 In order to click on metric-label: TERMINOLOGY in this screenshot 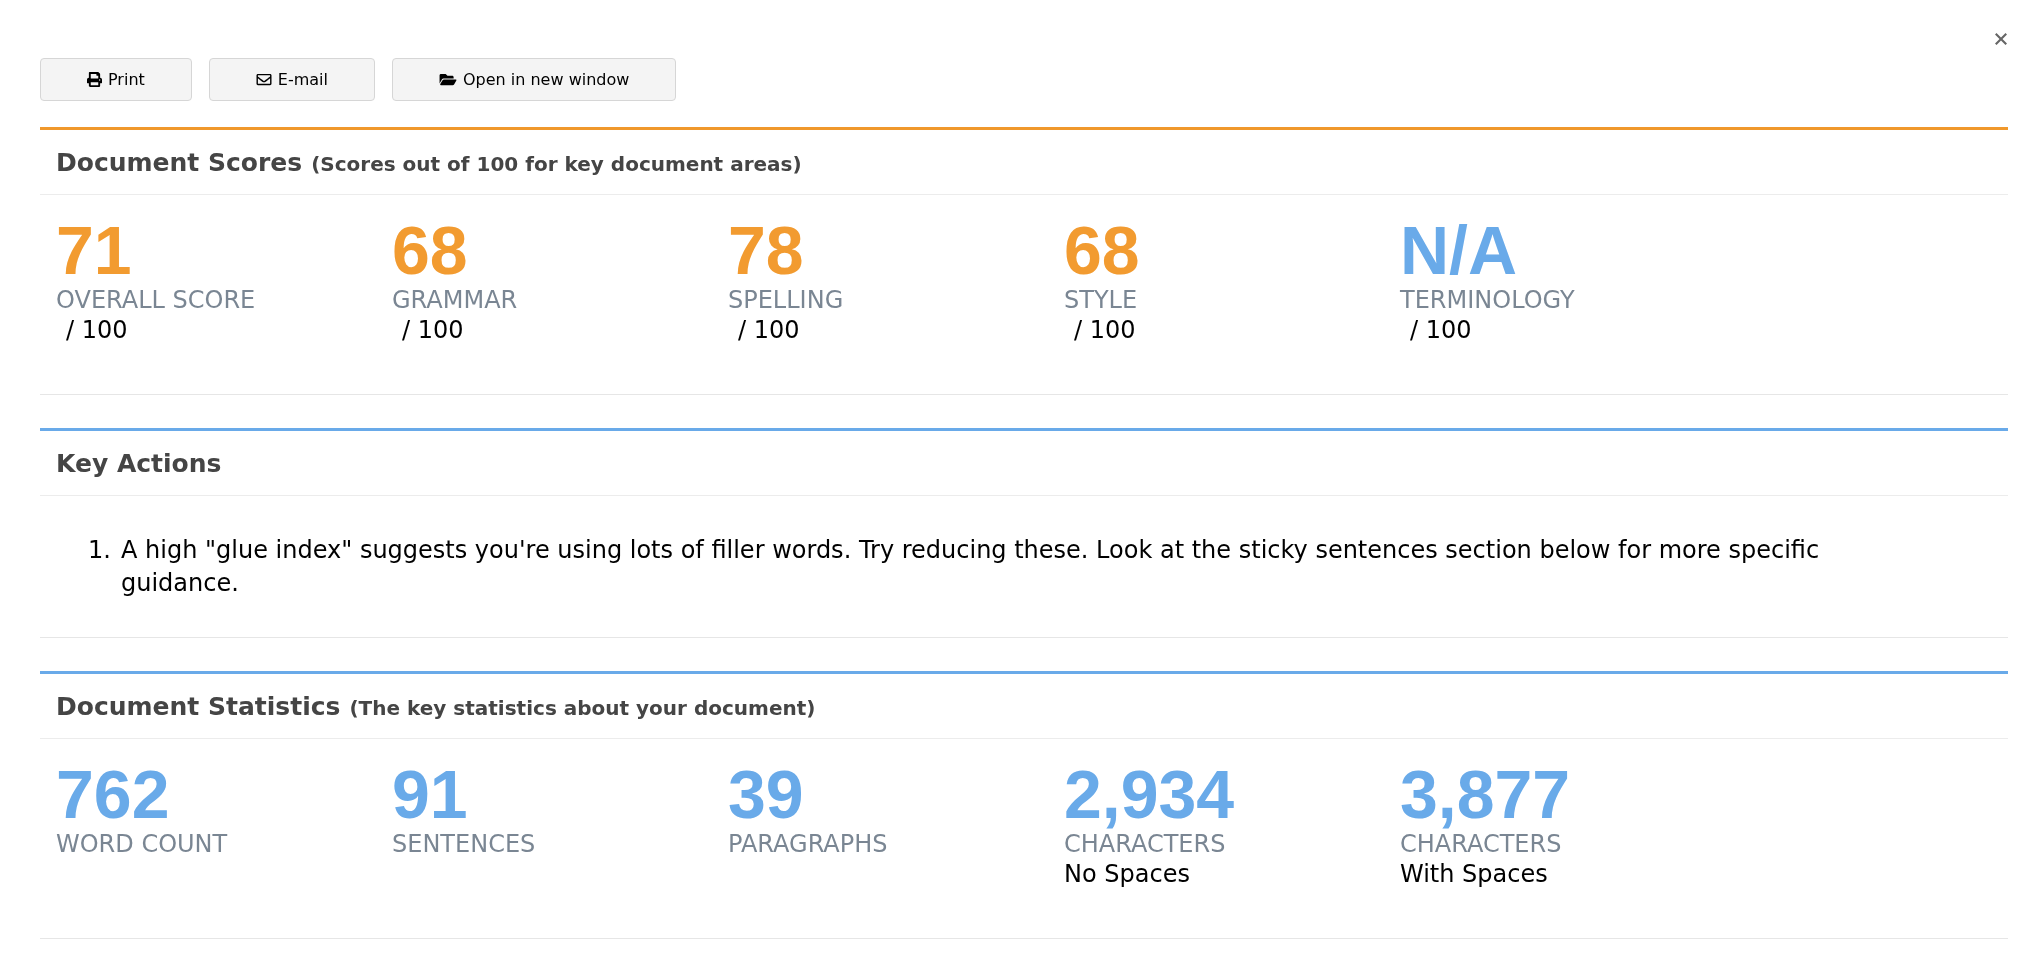, I will do `click(1487, 300)`.